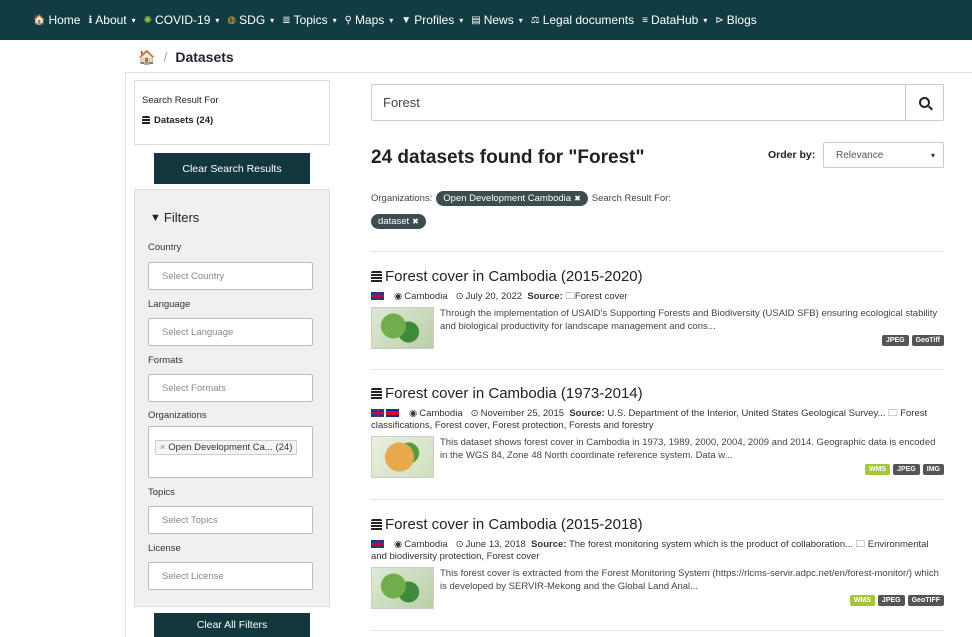  Describe the element at coordinates (230, 332) in the screenshot. I see `language-select: Select Language` at that location.